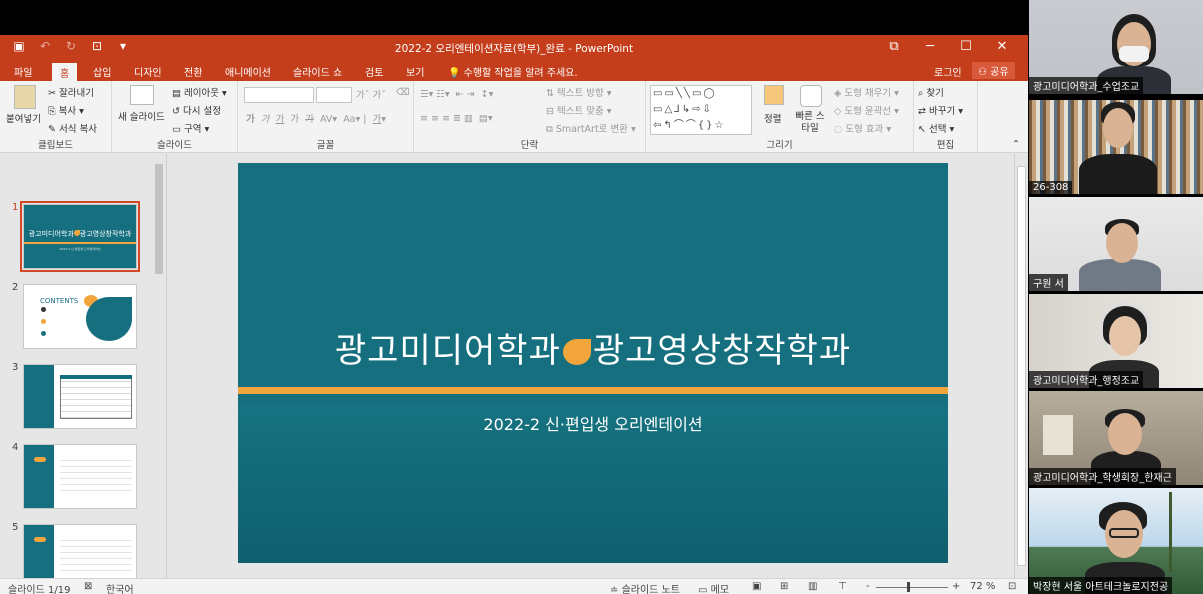 Image resolution: width=1203 pixels, height=594 pixels. I want to click on tab-insert: 삽입, so click(102, 71).